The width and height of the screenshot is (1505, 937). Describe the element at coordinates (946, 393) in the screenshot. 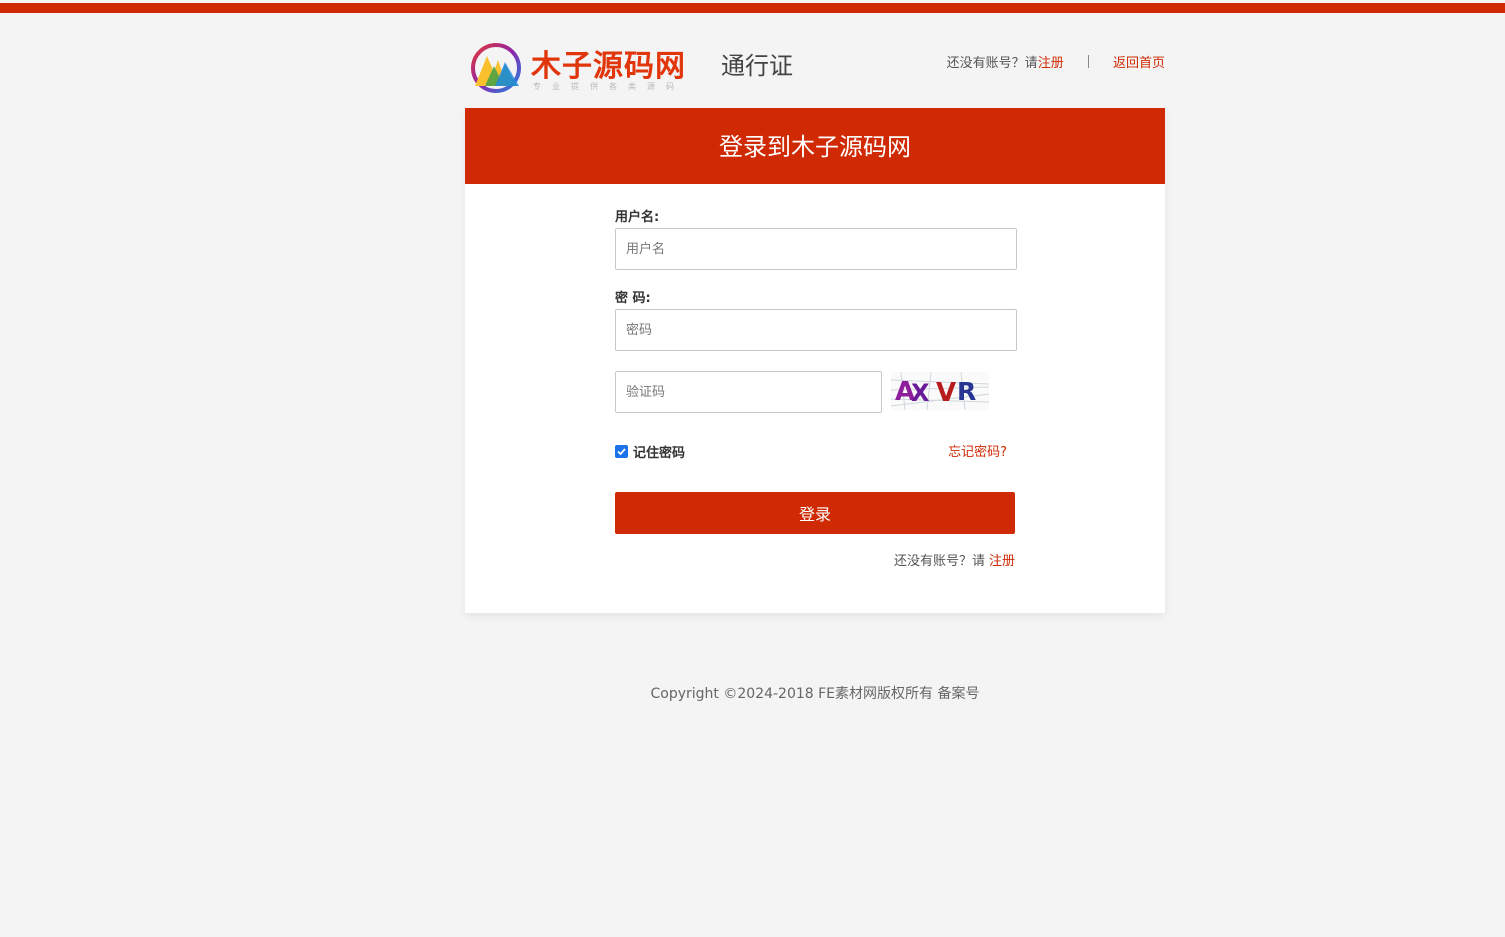

I see `svg-text: V` at that location.